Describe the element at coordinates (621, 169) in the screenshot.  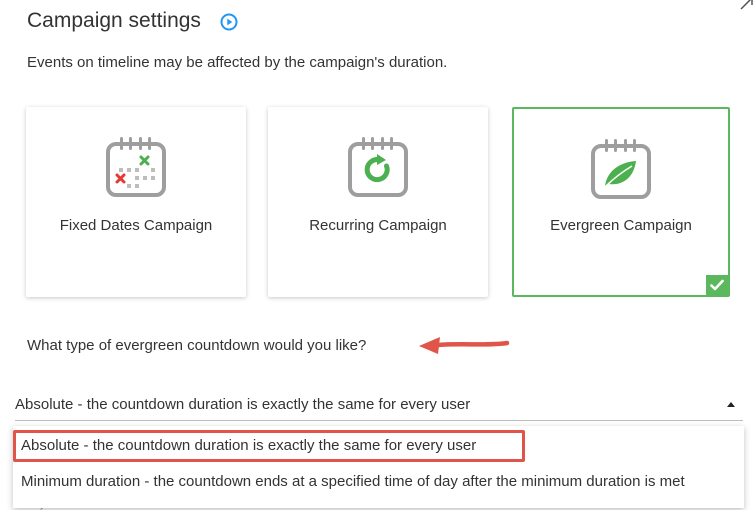
I see `calendar-evergreen-leaf-icon` at that location.